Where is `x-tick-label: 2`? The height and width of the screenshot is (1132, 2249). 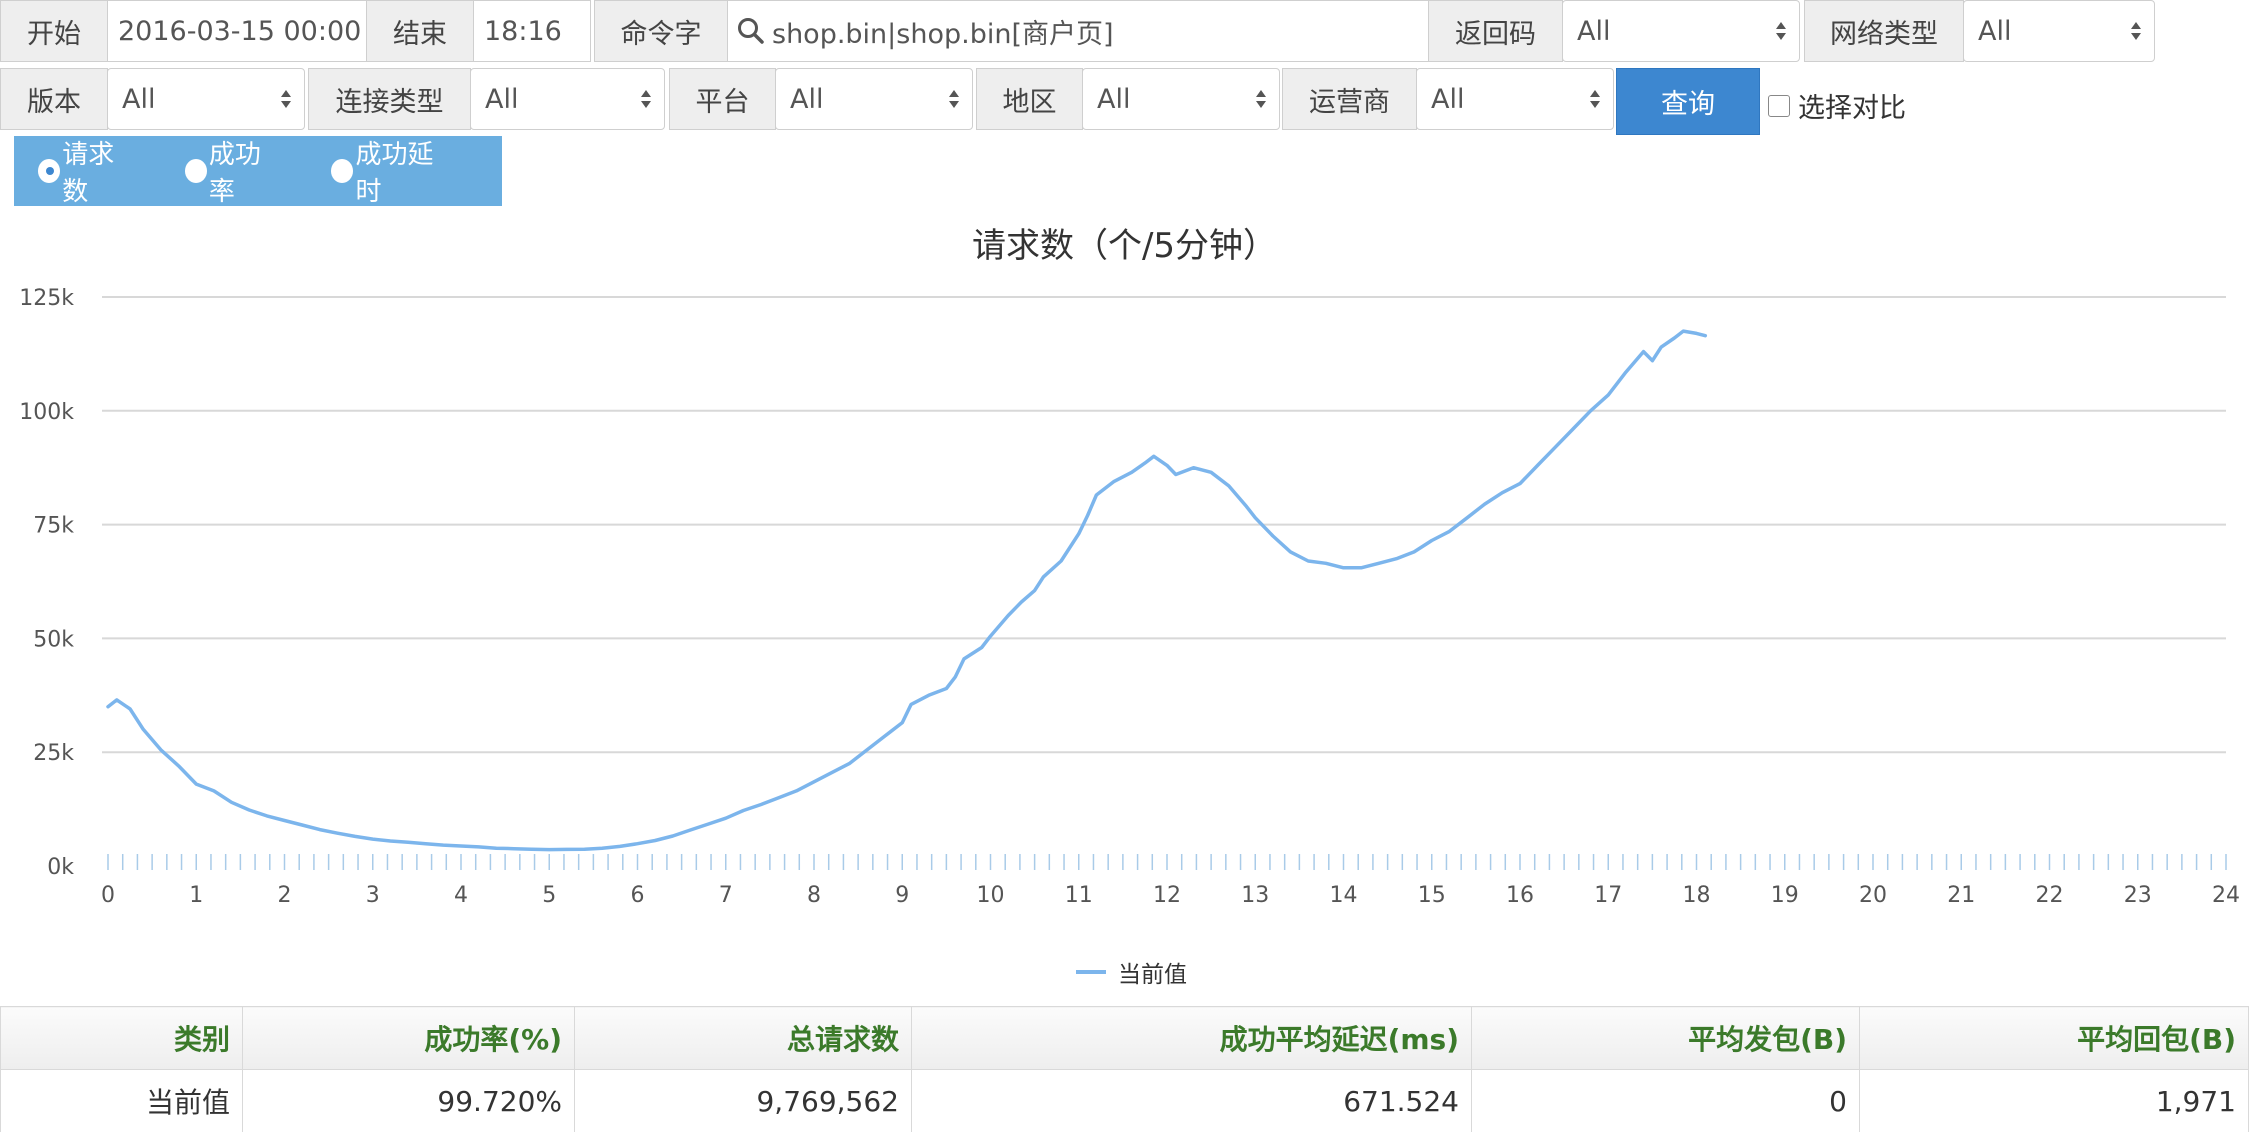
x-tick-label: 2 is located at coordinates (285, 895).